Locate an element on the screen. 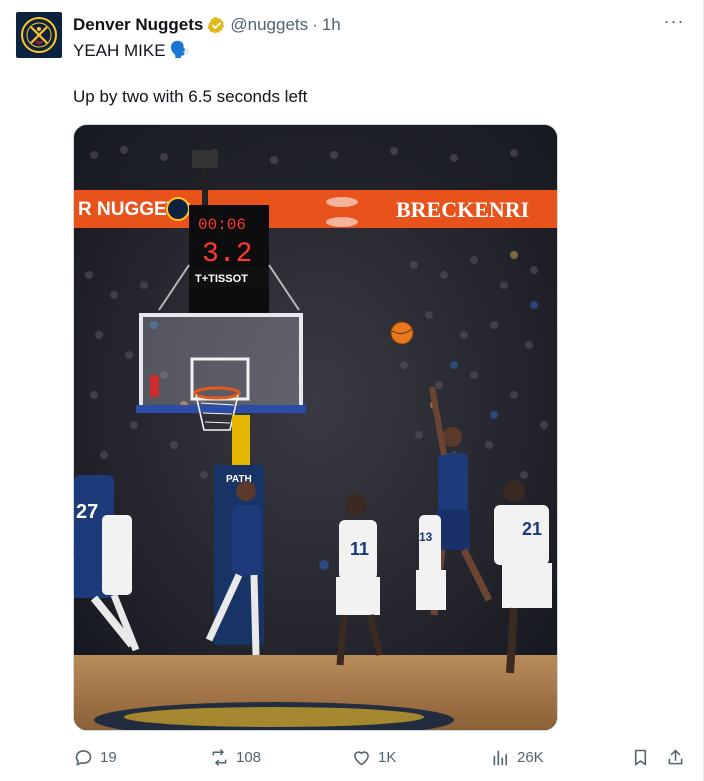 This screenshot has height=781, width=704. more-options-icon: ··· is located at coordinates (674, 24).